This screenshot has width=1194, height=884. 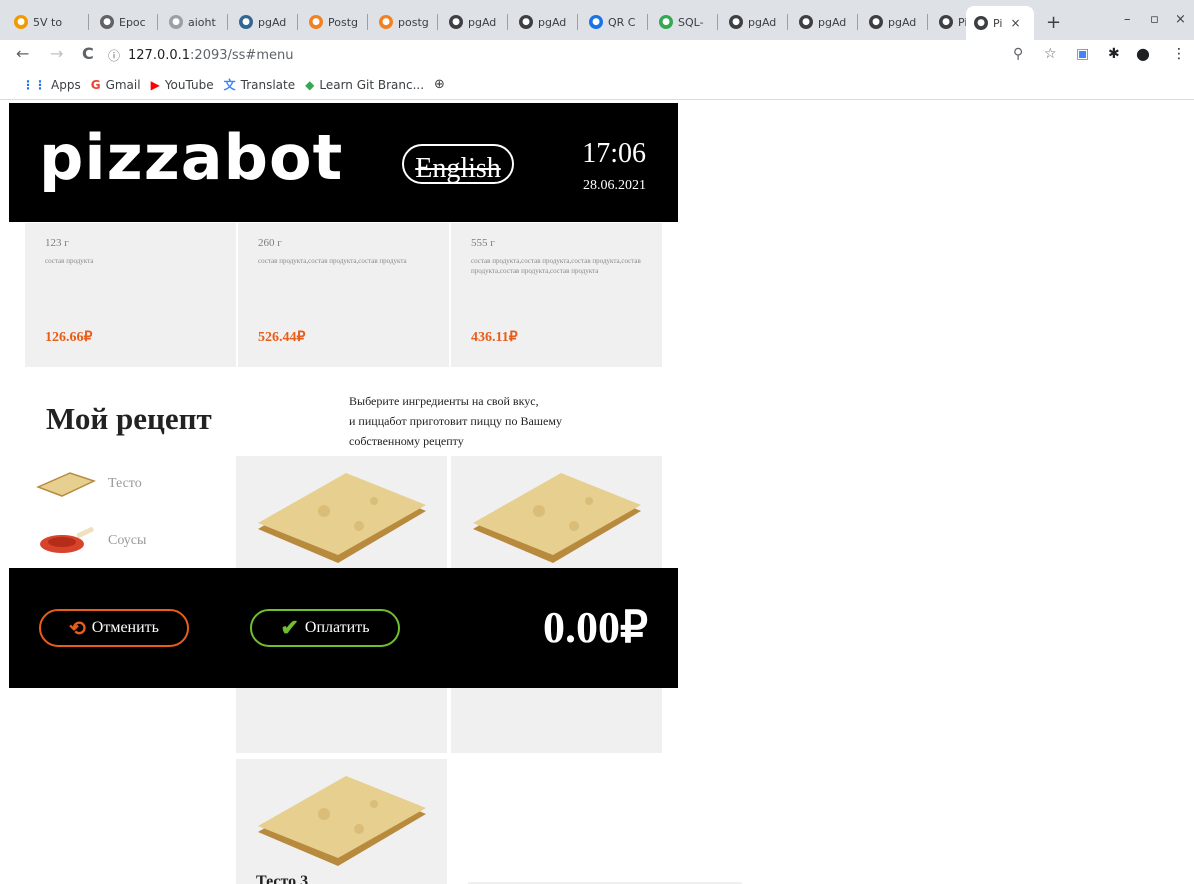 What do you see at coordinates (130, 295) in the screenshot?
I see `product-card: 123 г состав продукта 126.66₽` at bounding box center [130, 295].